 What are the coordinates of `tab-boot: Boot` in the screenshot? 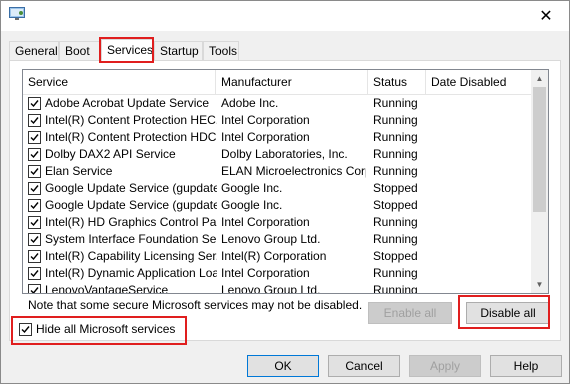 It's located at (79, 50).